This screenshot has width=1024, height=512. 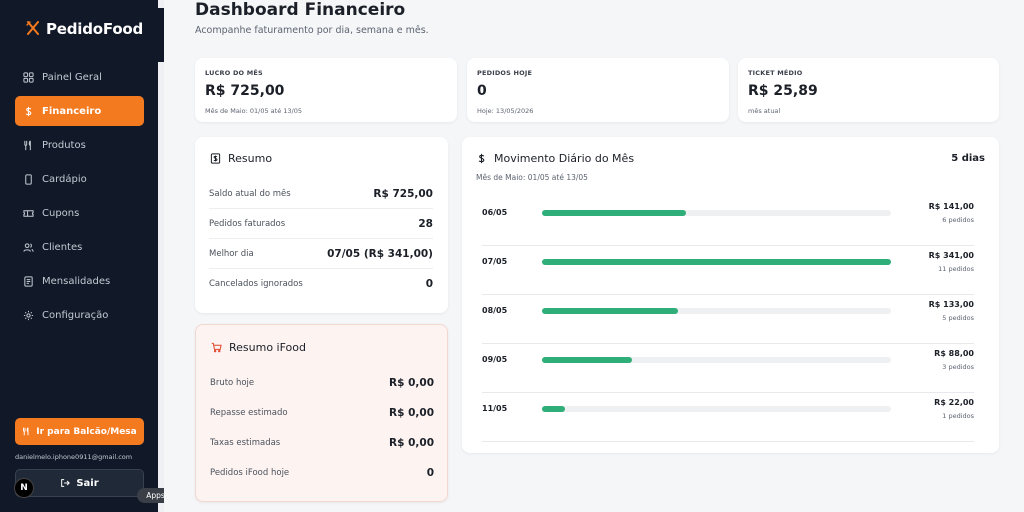 I want to click on daily-row-amount: R$ 141,00, so click(x=951, y=206).